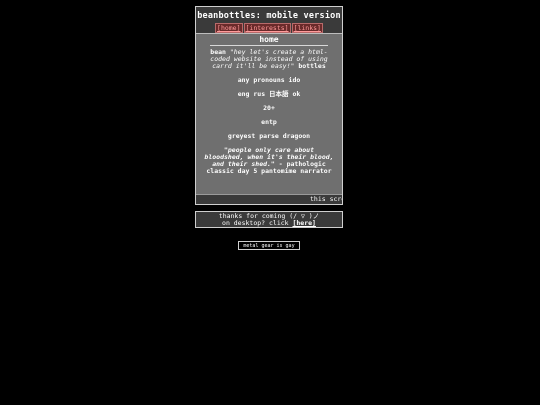 Image resolution: width=540 pixels, height=405 pixels. Describe the element at coordinates (269, 245) in the screenshot. I see `stamp-badge: metal gear is gay` at that location.